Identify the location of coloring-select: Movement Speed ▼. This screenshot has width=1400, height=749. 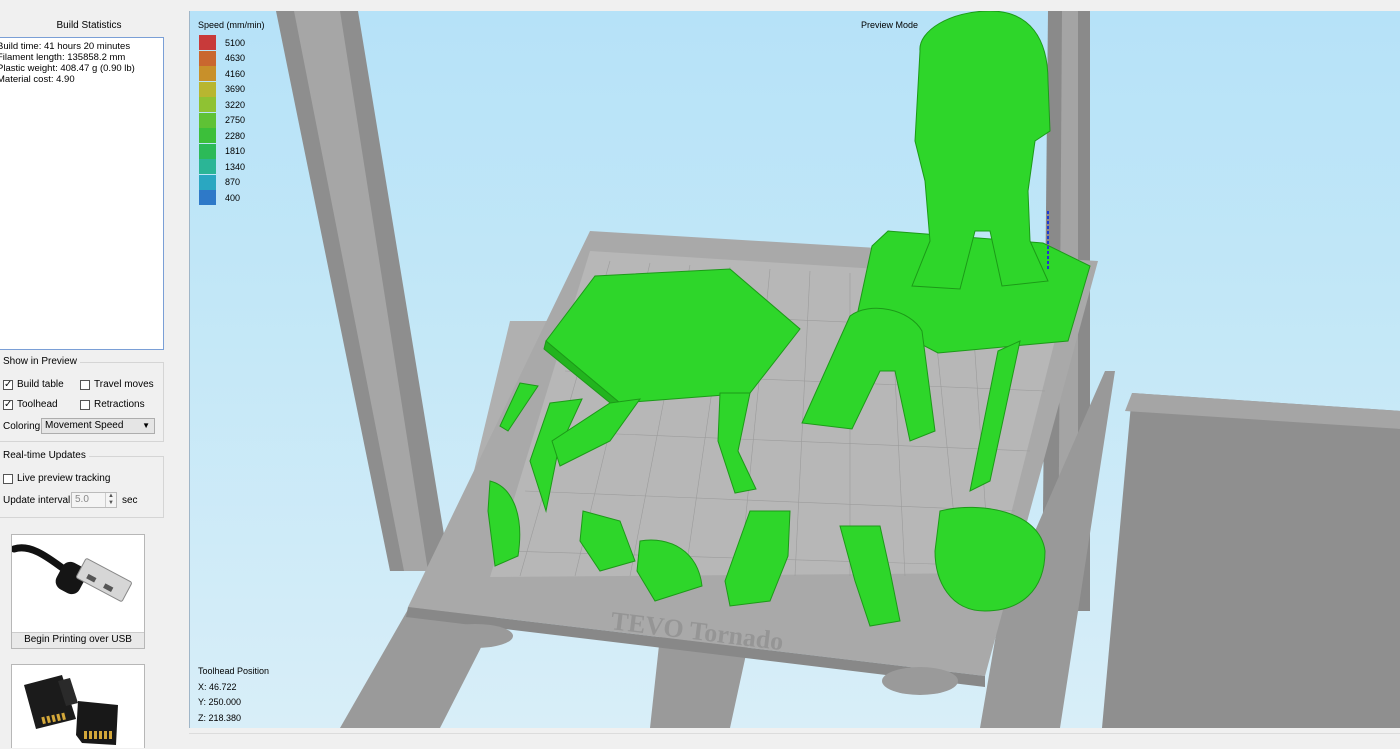
(98, 426).